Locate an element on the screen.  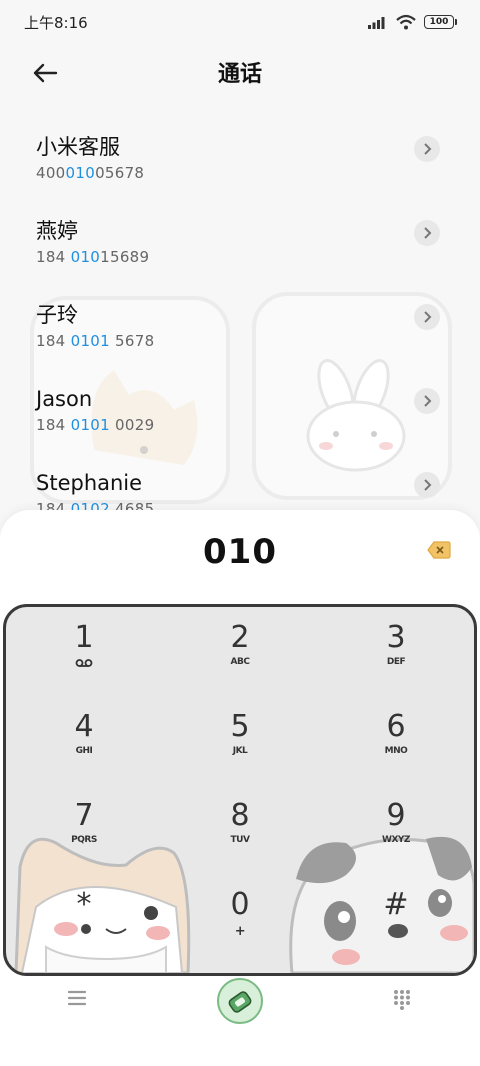
key-letters: GHI is located at coordinates (84, 751).